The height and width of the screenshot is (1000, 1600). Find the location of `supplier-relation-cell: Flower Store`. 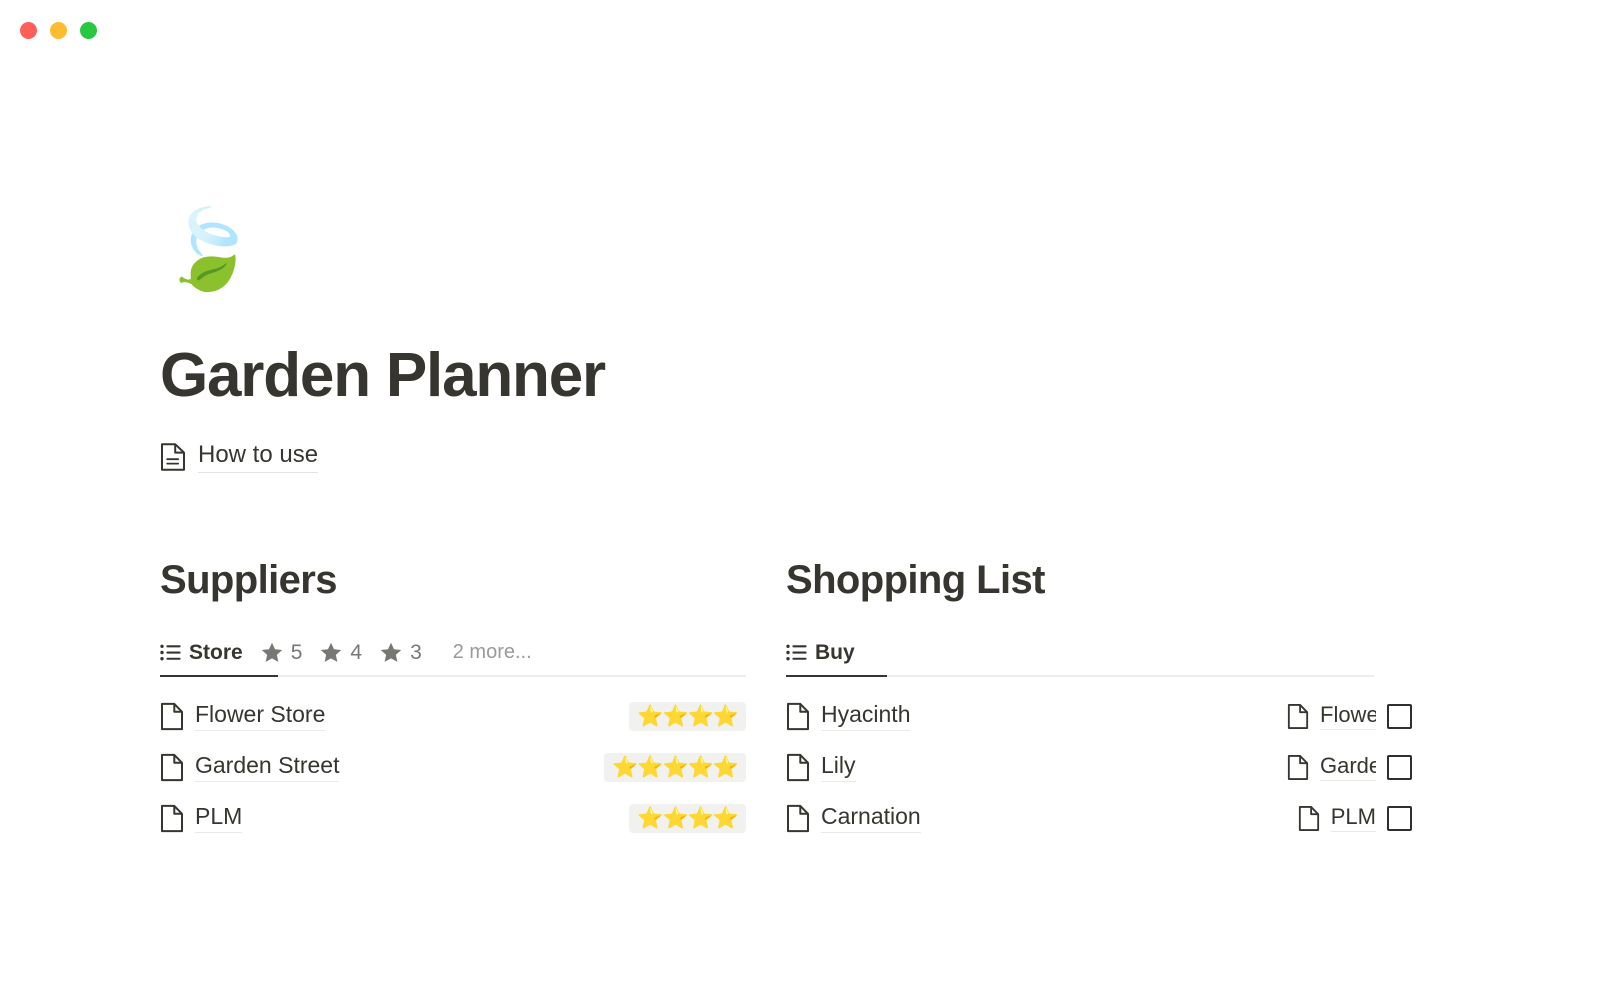

supplier-relation-cell: Flower Store is located at coordinates (1349, 716).